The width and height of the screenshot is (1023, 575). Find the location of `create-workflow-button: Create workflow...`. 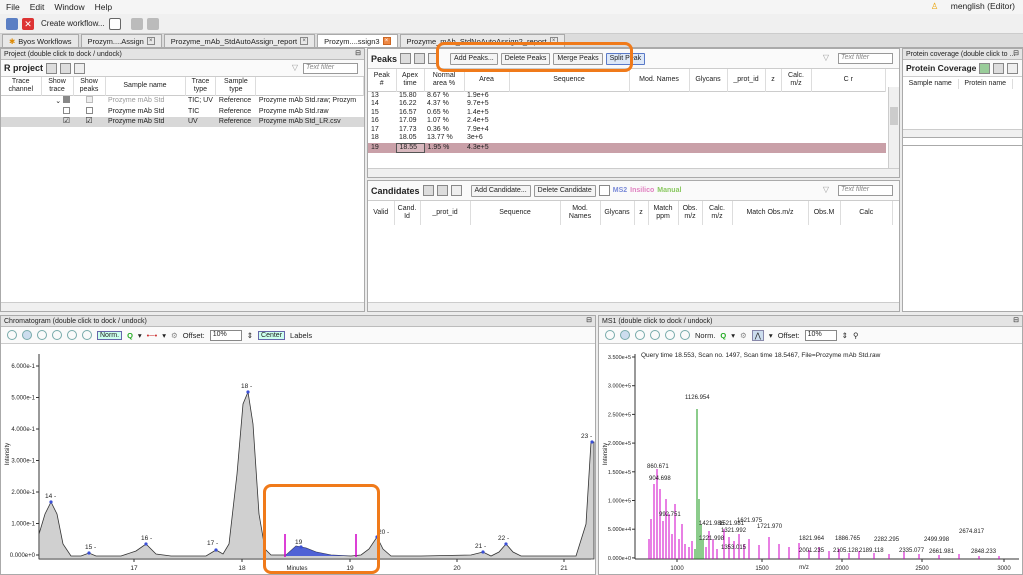

create-workflow-button: Create workflow... is located at coordinates (73, 23).